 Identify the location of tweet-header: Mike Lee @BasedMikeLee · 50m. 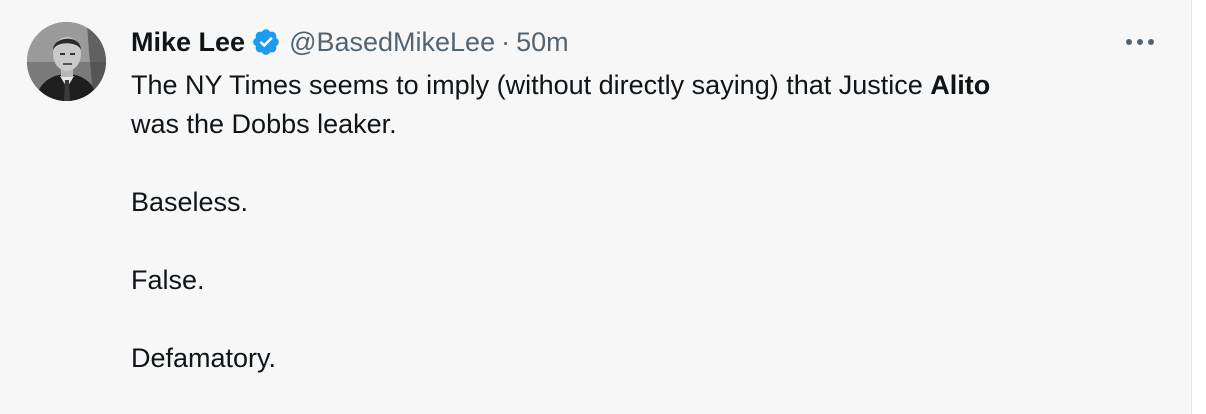
(350, 42).